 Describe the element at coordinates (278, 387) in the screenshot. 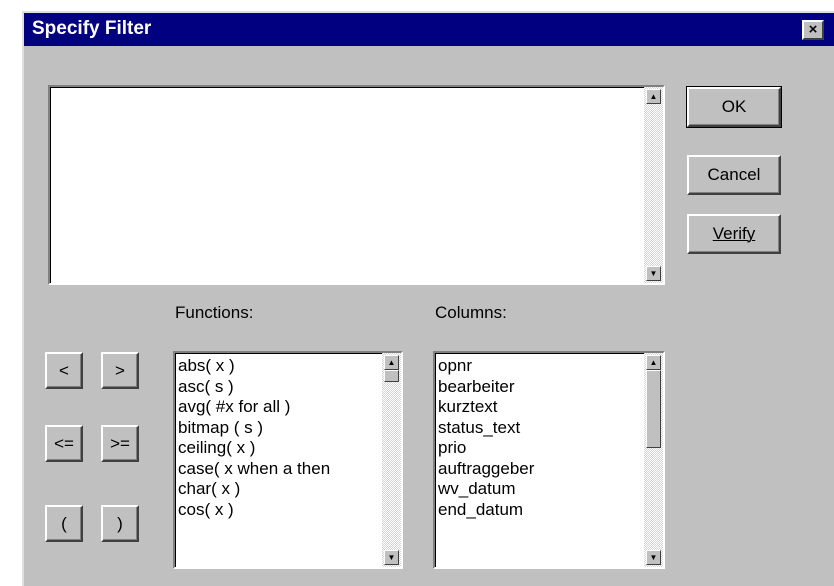

I see `function-item: asc( s )` at that location.